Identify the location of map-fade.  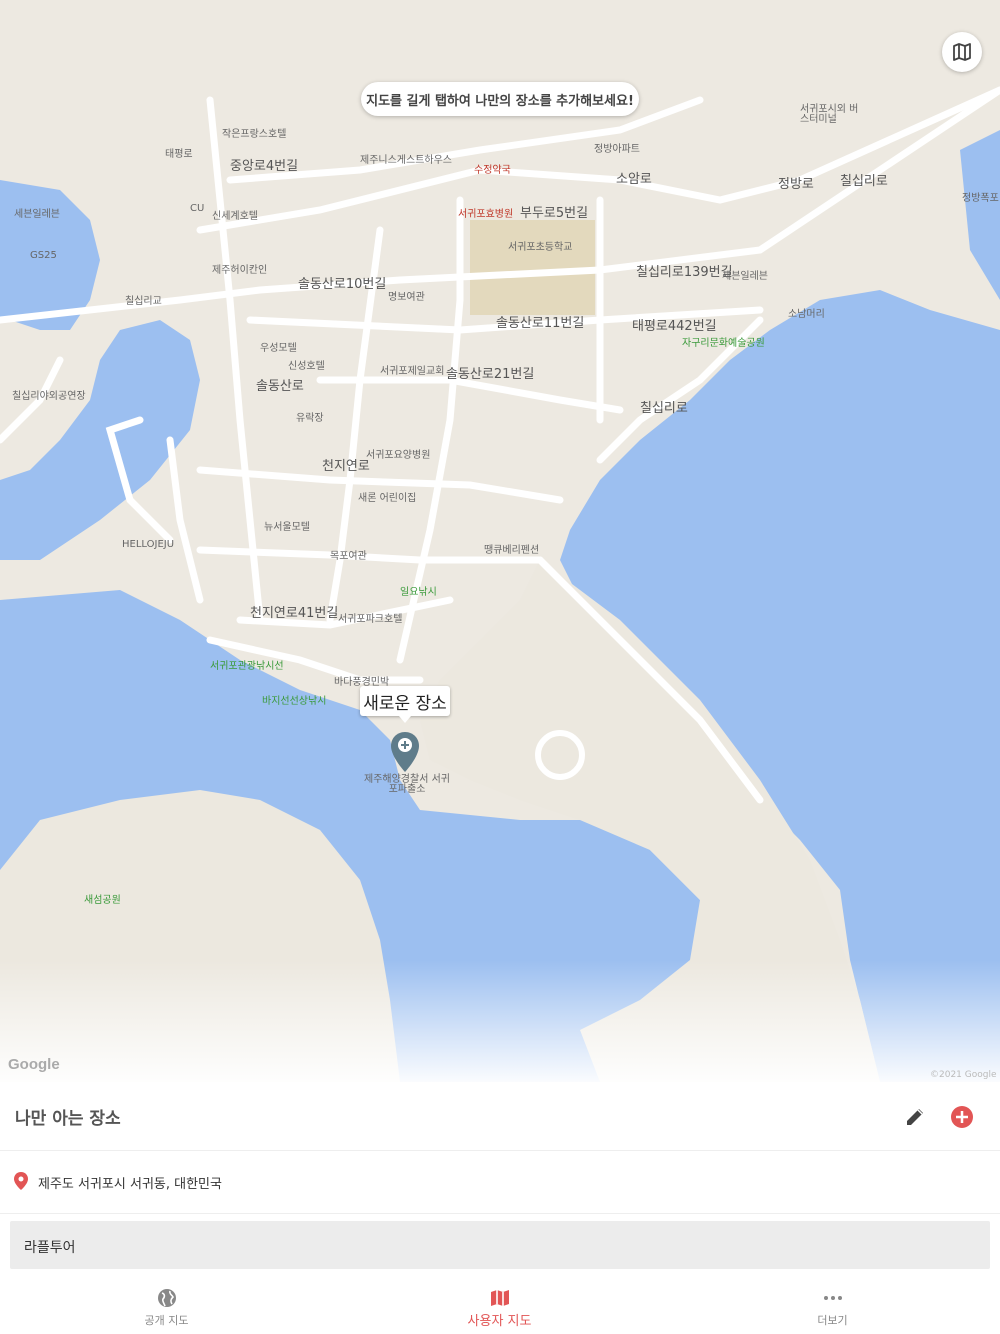
(500, 1021).